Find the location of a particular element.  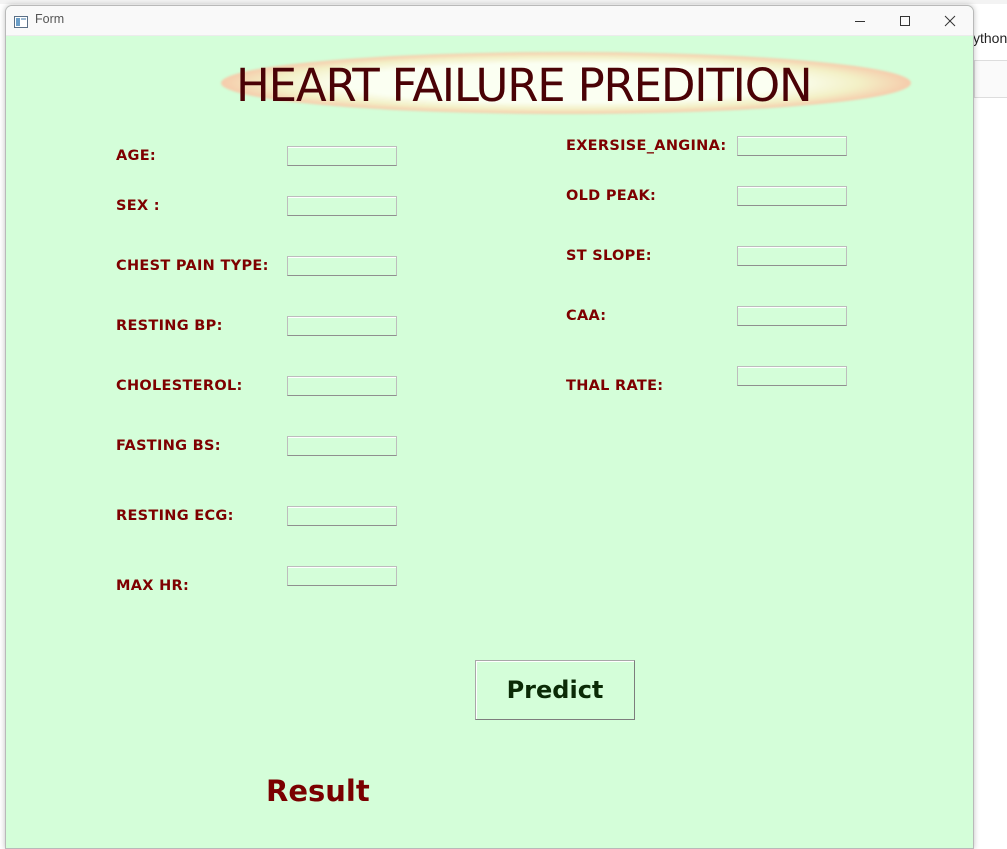

minimize-icon is located at coordinates (860, 21).